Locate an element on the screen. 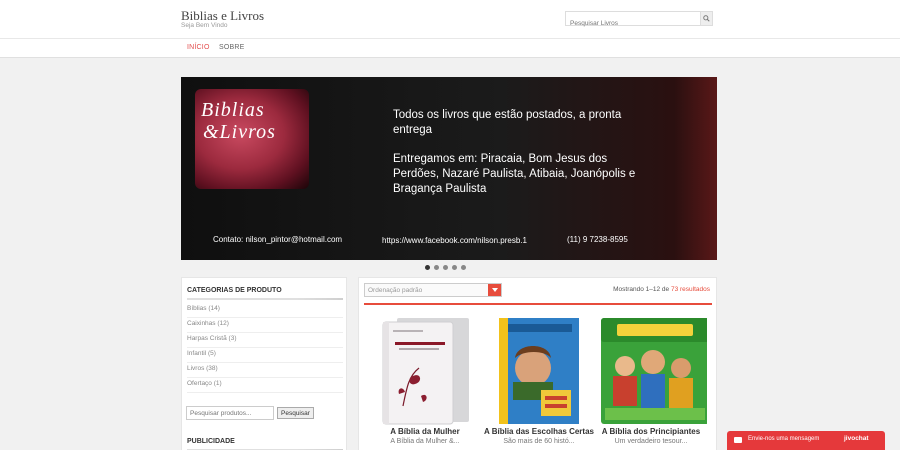 Image resolution: width=900 pixels, height=450 pixels. banner-contact: Contato: nilson_pintor@hotmail.com is located at coordinates (278, 239).